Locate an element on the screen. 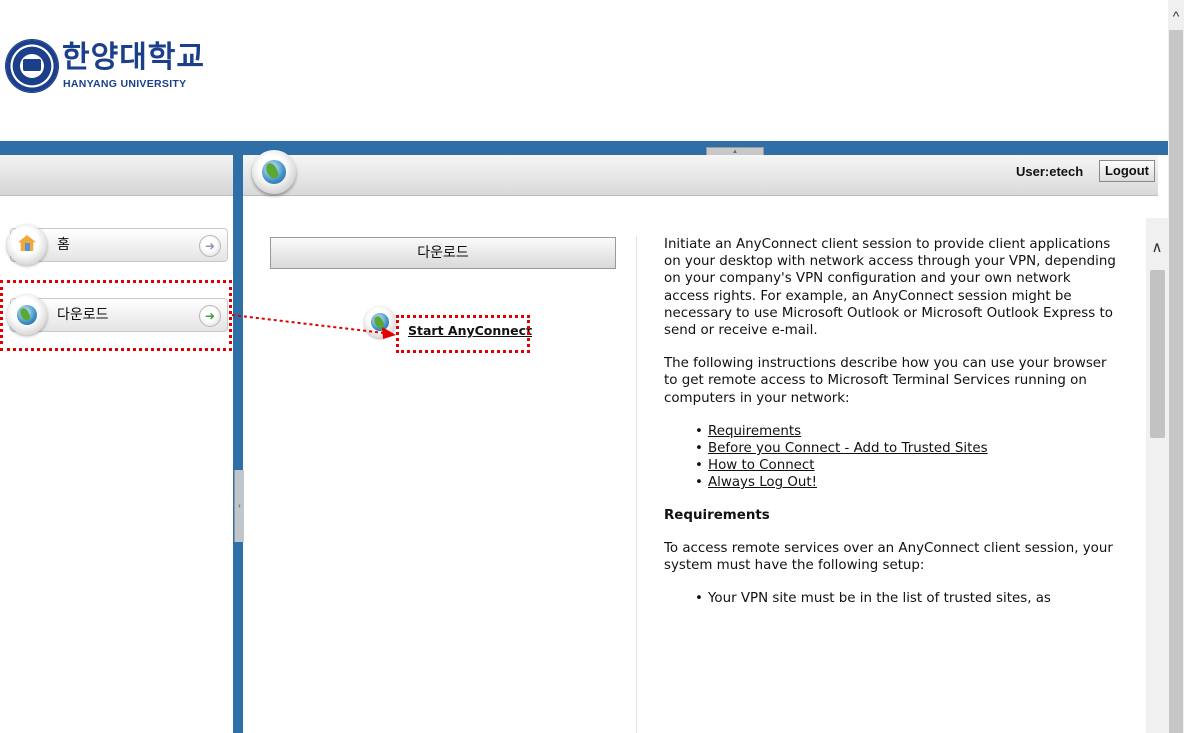 The width and height of the screenshot is (1184, 733). requirements-heading: Requirements is located at coordinates (717, 515).